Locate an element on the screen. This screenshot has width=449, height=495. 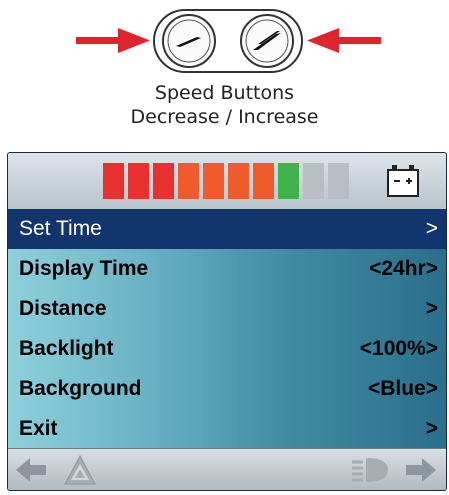
menu-item-value: <100%> is located at coordinates (398, 348).